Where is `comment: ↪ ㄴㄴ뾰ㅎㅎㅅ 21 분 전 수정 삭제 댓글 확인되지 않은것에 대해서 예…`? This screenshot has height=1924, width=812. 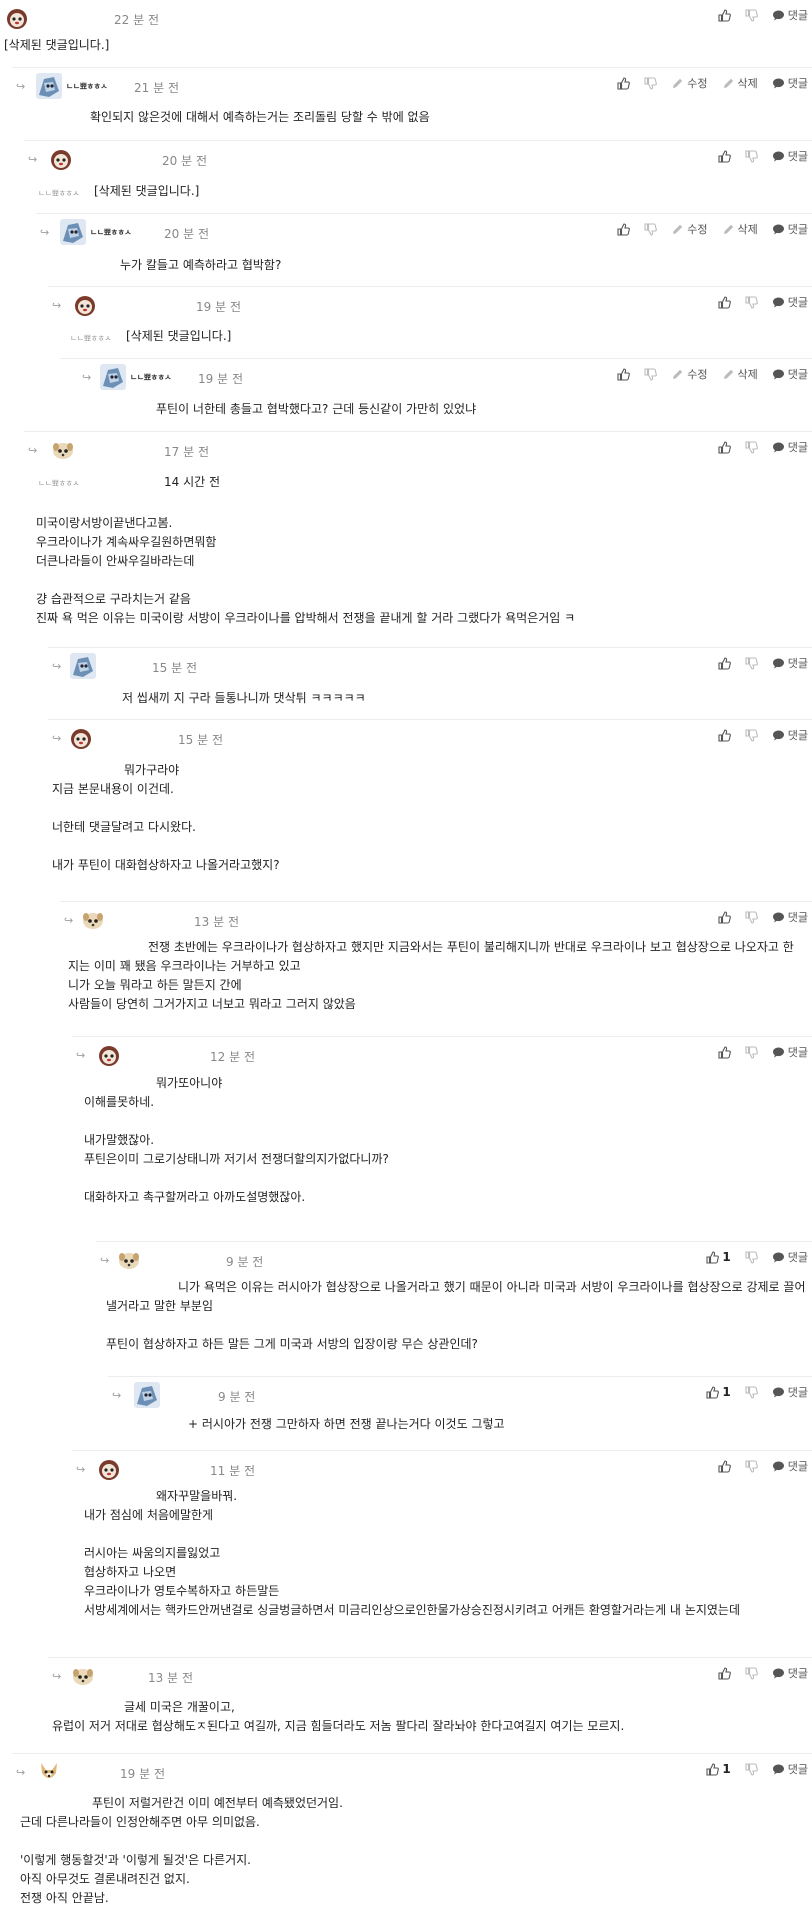
comment: ↪ ㄴㄴ뾰ㅎㅎㅅ 21 분 전 수정 삭제 댓글 확인되지 않은것에 대해서 예… is located at coordinates (412, 103).